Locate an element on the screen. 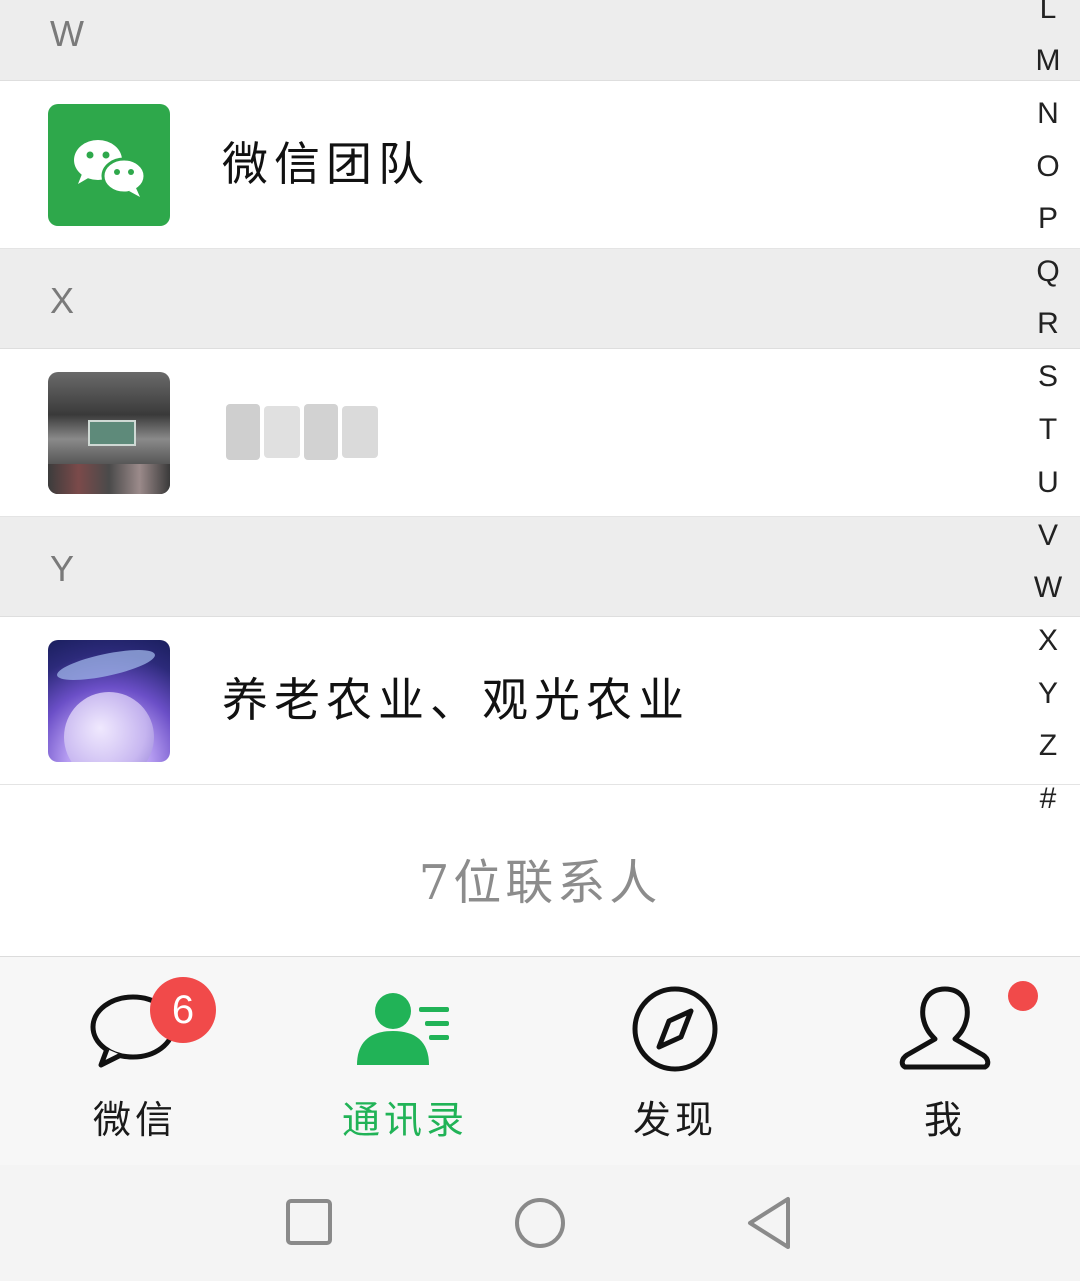 This screenshot has width=1080, height=1281. alpha-index-letter: O is located at coordinates (1048, 167).